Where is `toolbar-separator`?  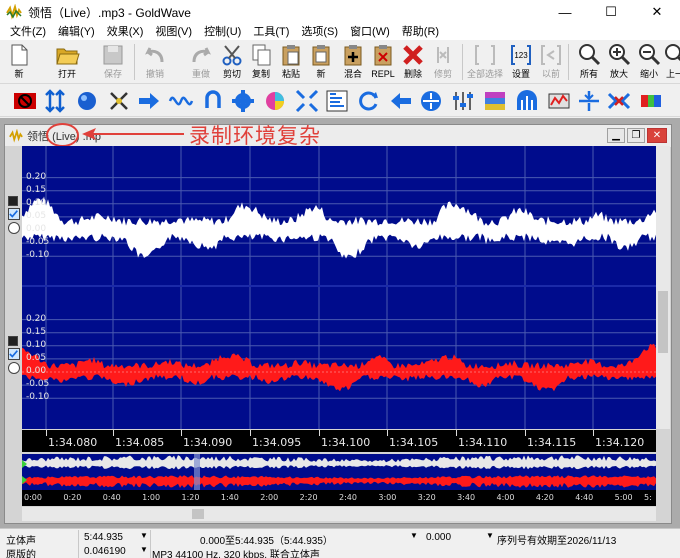
toolbar-separator is located at coordinates (134, 62).